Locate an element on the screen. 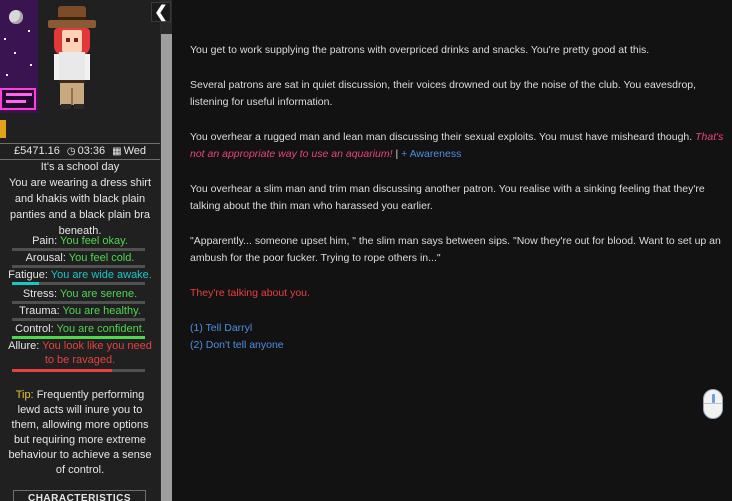 The height and width of the screenshot is (501, 732). character-avatar is located at coordinates (72, 59).